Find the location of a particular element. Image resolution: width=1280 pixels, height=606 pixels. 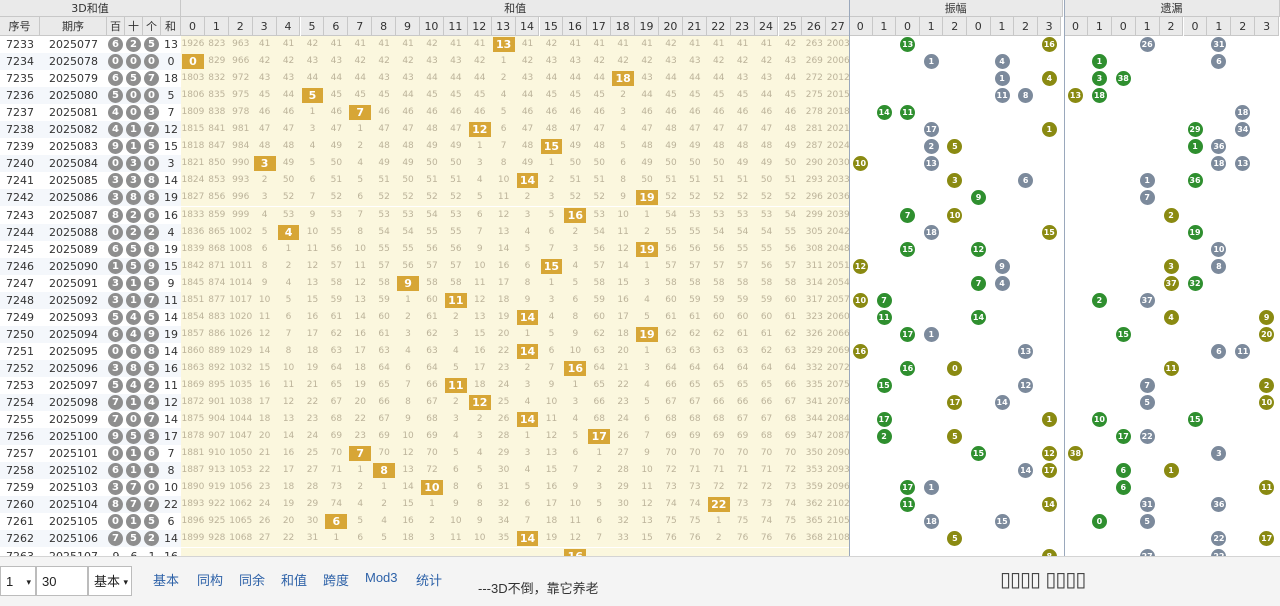

sum-miss-cell: 13 is located at coordinates (503, 231).